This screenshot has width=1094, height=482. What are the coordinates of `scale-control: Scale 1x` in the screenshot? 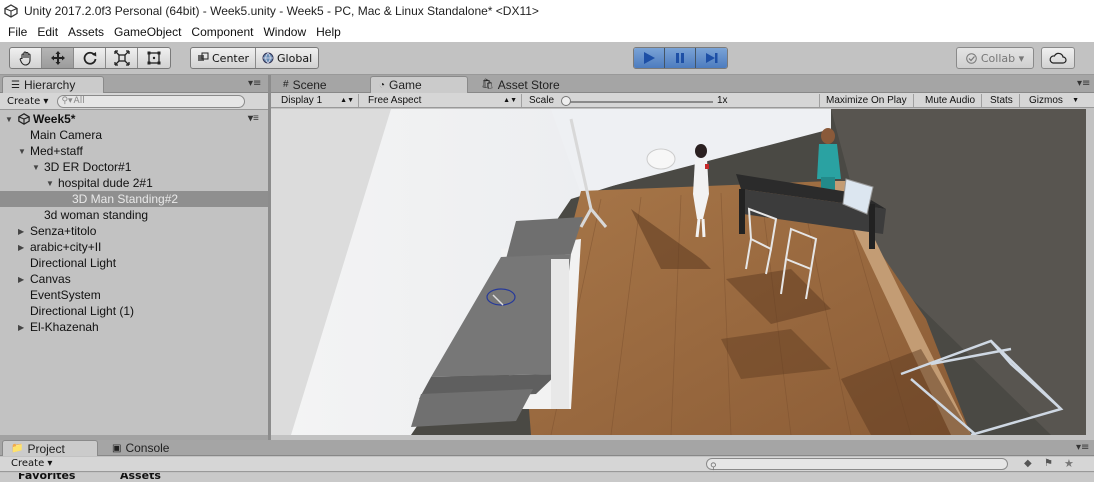 It's located at (669, 100).